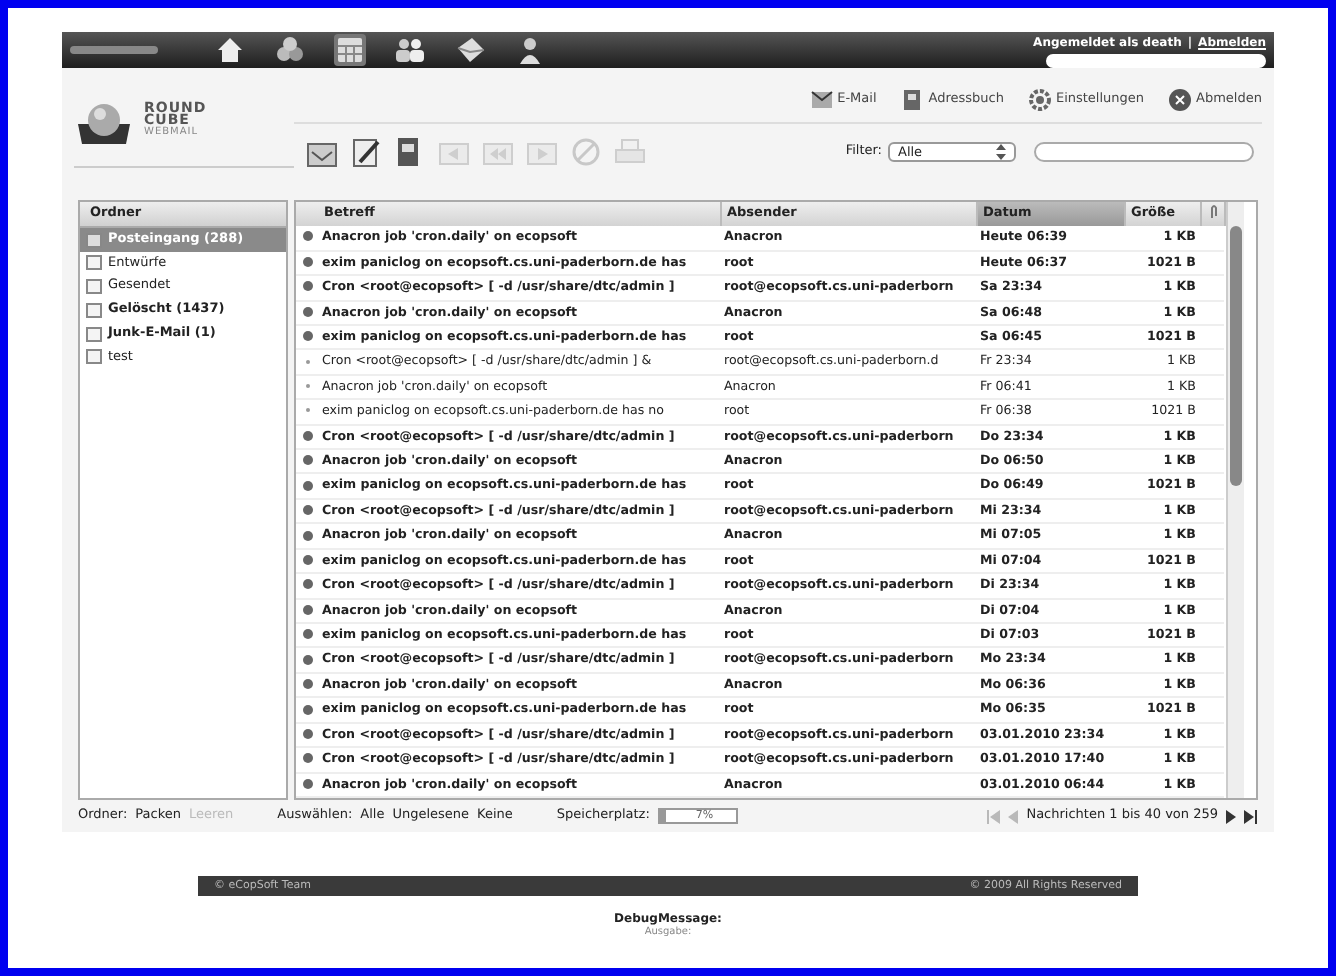 The image size is (1336, 976). I want to click on toolbar-button, so click(366, 152).